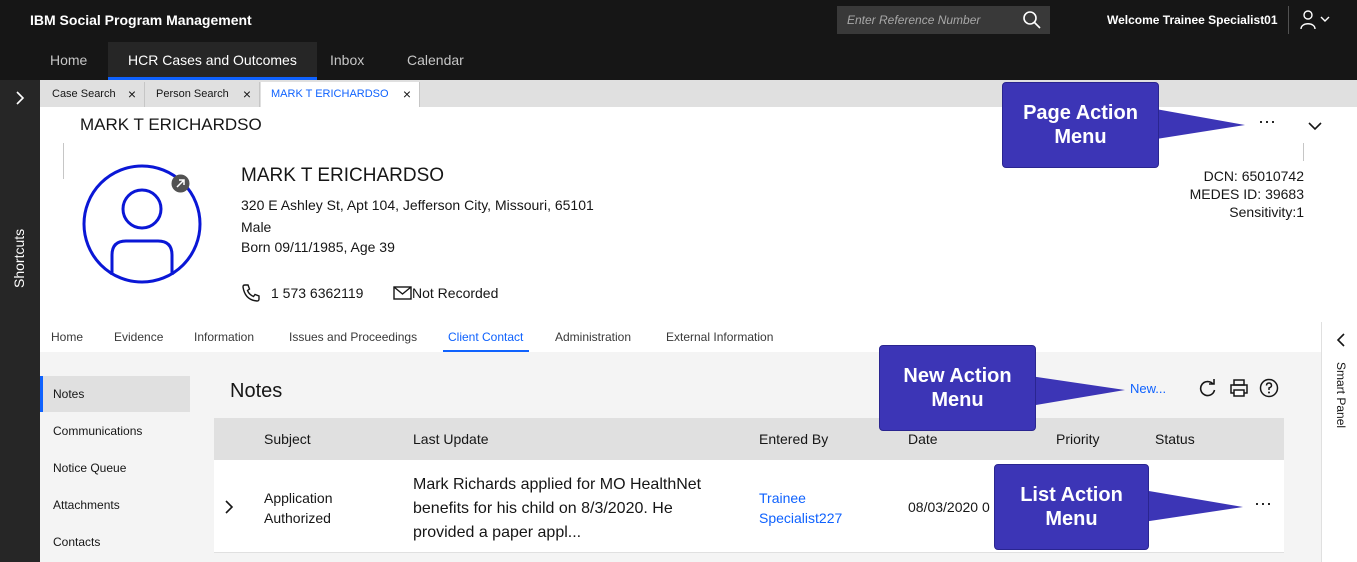 Image resolution: width=1357 pixels, height=562 pixels. What do you see at coordinates (557, 484) in the screenshot?
I see `update-line: Mark Richards applied for MO HealthNet` at bounding box center [557, 484].